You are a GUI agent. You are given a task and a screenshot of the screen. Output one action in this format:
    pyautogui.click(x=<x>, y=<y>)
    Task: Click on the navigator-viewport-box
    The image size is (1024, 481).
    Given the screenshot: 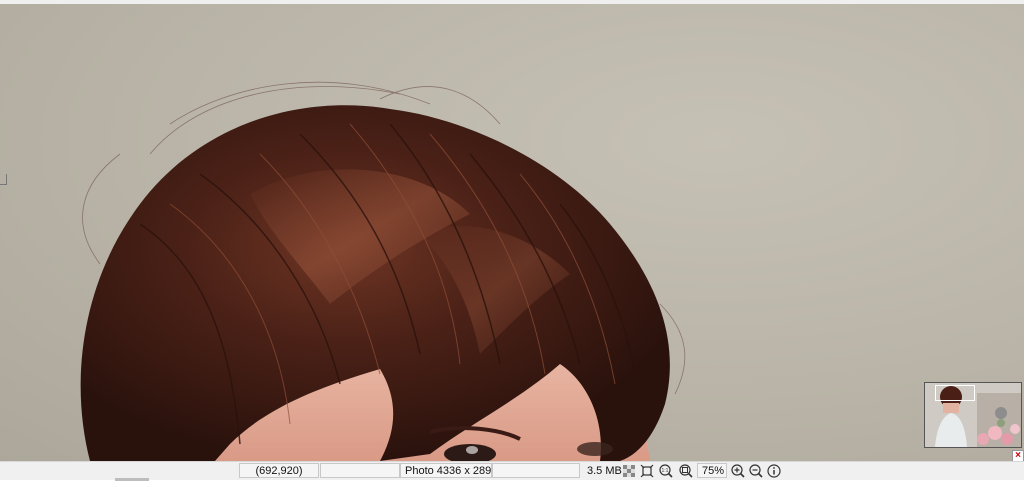 What is the action you would take?
    pyautogui.click(x=955, y=393)
    